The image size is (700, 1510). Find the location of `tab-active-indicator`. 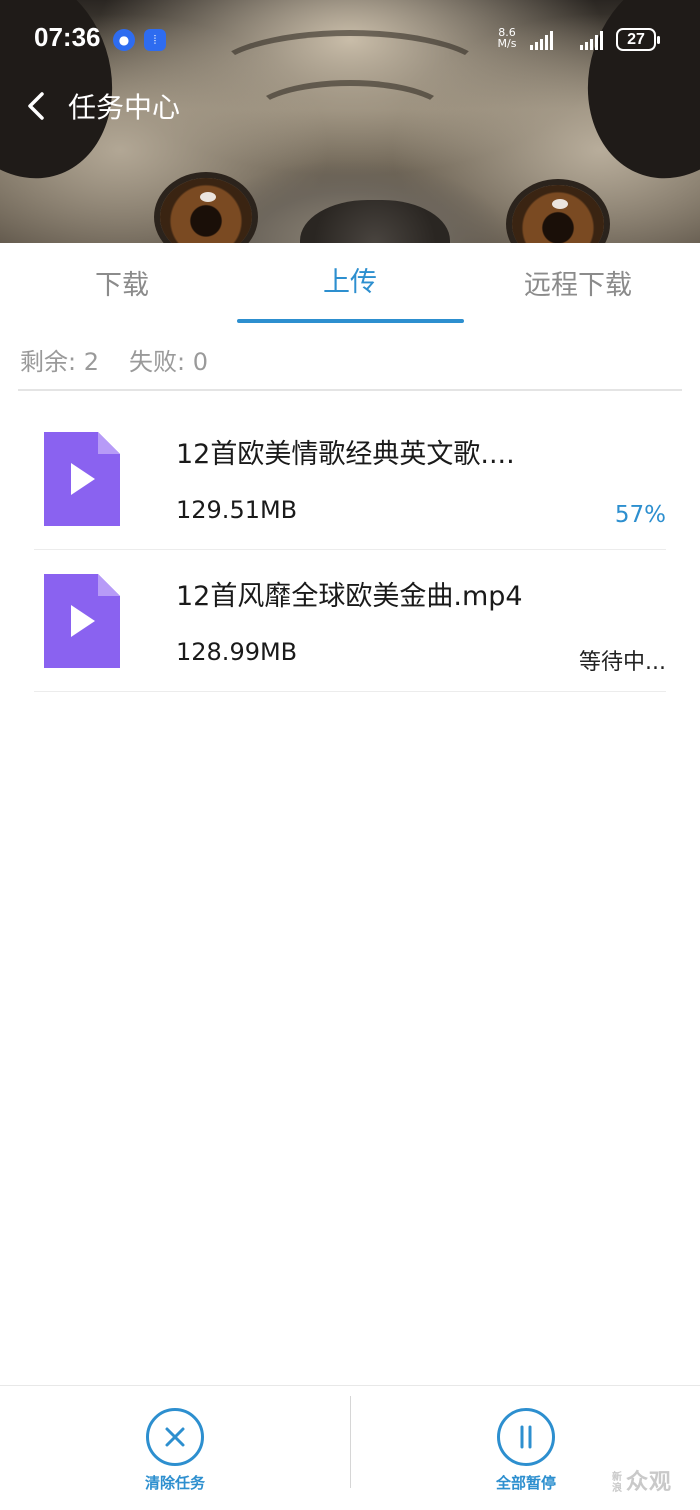

tab-active-indicator is located at coordinates (350, 321).